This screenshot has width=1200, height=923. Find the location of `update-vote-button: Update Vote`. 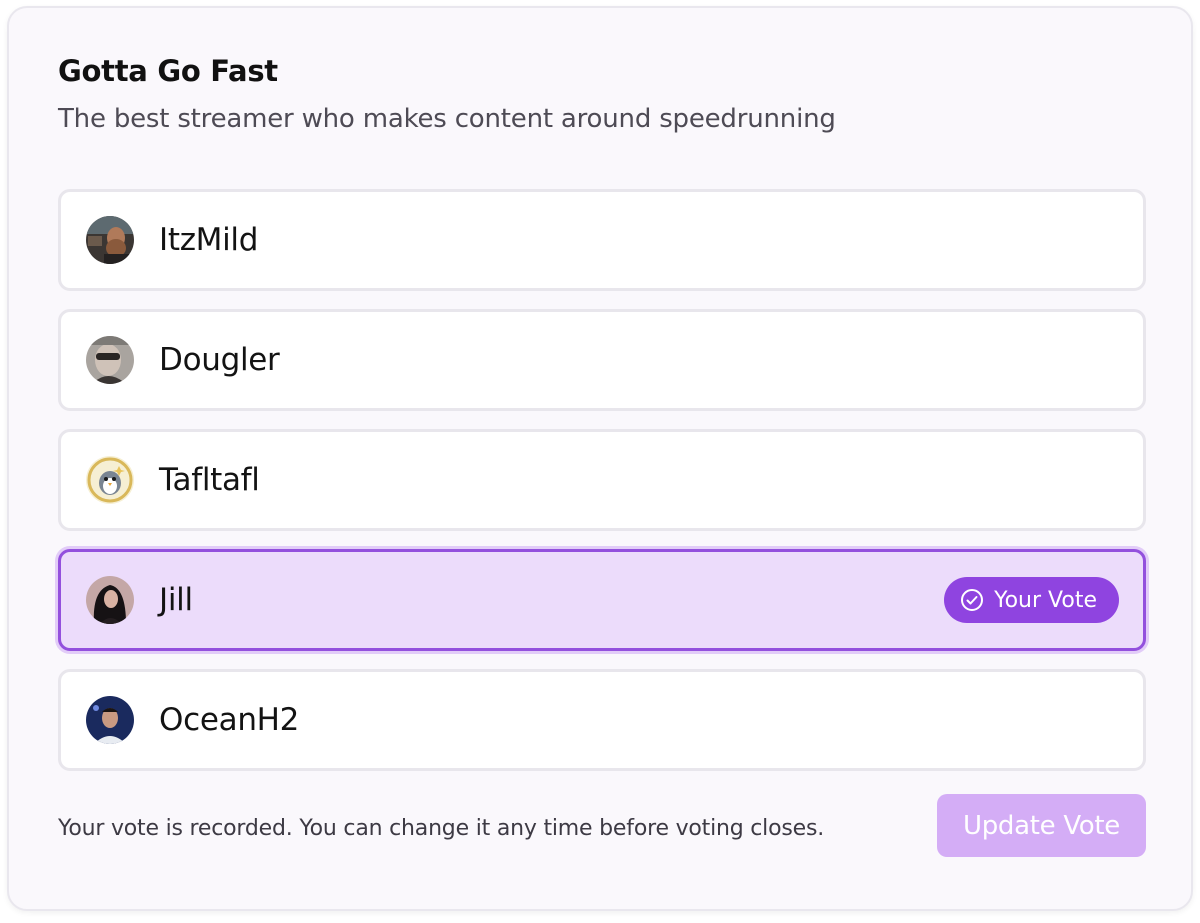

update-vote-button: Update Vote is located at coordinates (1041, 825).